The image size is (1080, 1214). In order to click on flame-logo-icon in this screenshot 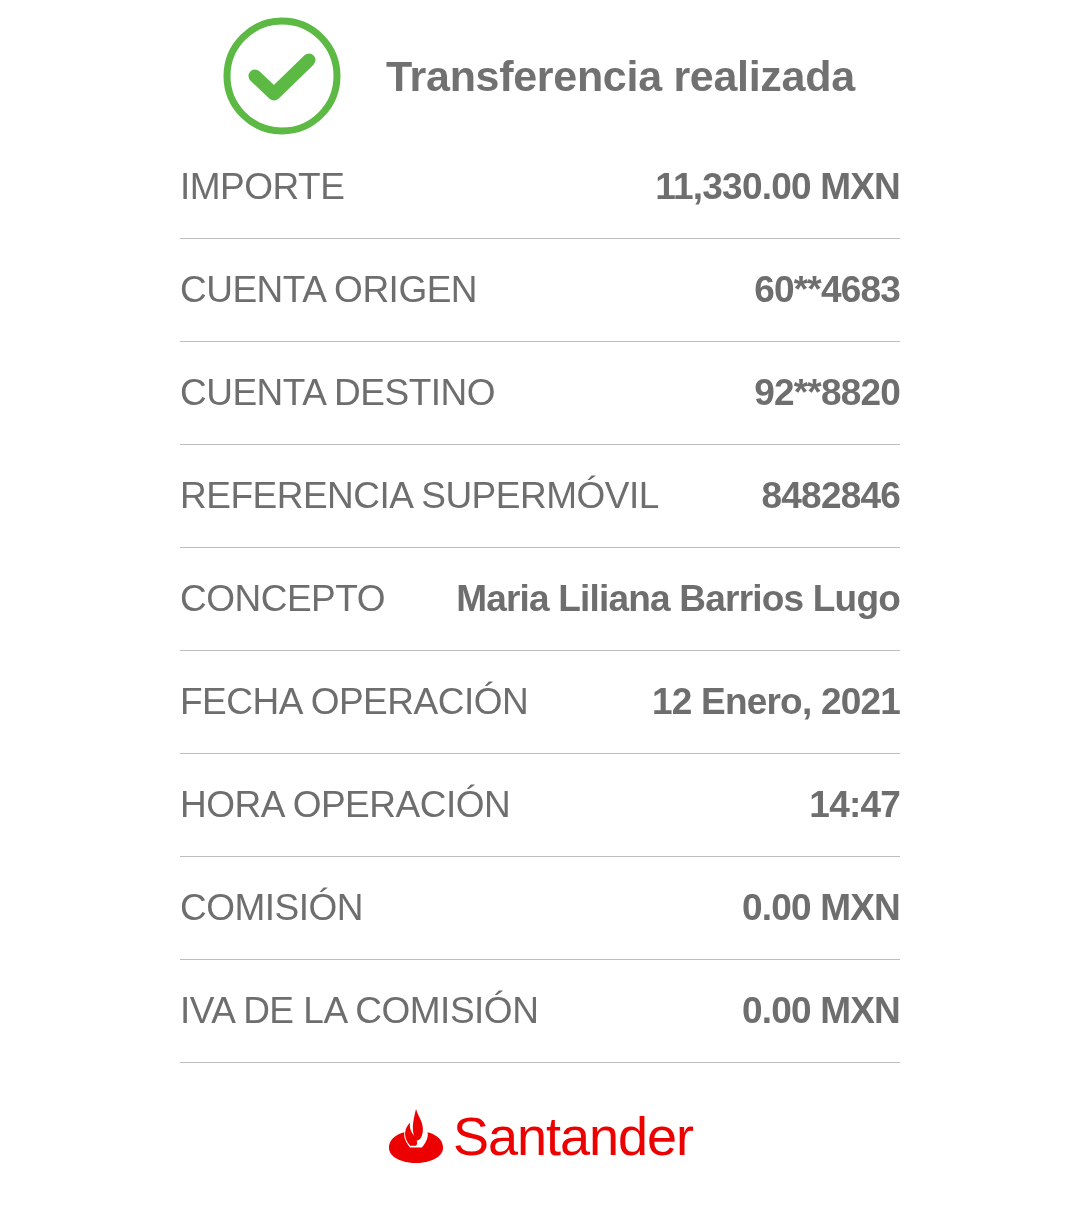, I will do `click(415, 1136)`.